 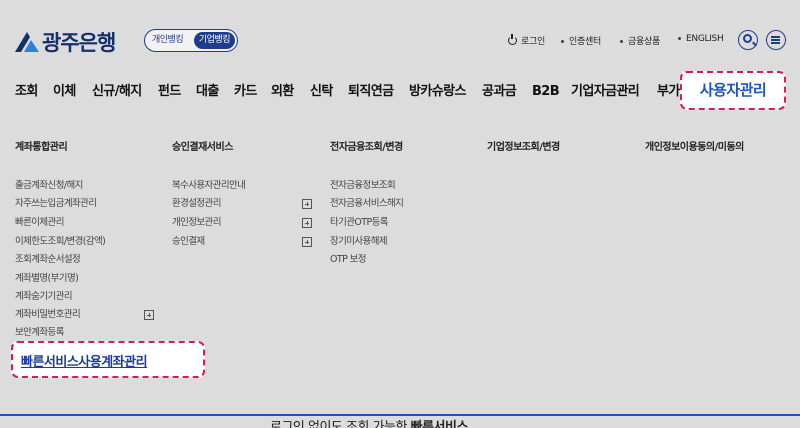 What do you see at coordinates (27, 42) in the screenshot?
I see `kjbank-logo-icon` at bounding box center [27, 42].